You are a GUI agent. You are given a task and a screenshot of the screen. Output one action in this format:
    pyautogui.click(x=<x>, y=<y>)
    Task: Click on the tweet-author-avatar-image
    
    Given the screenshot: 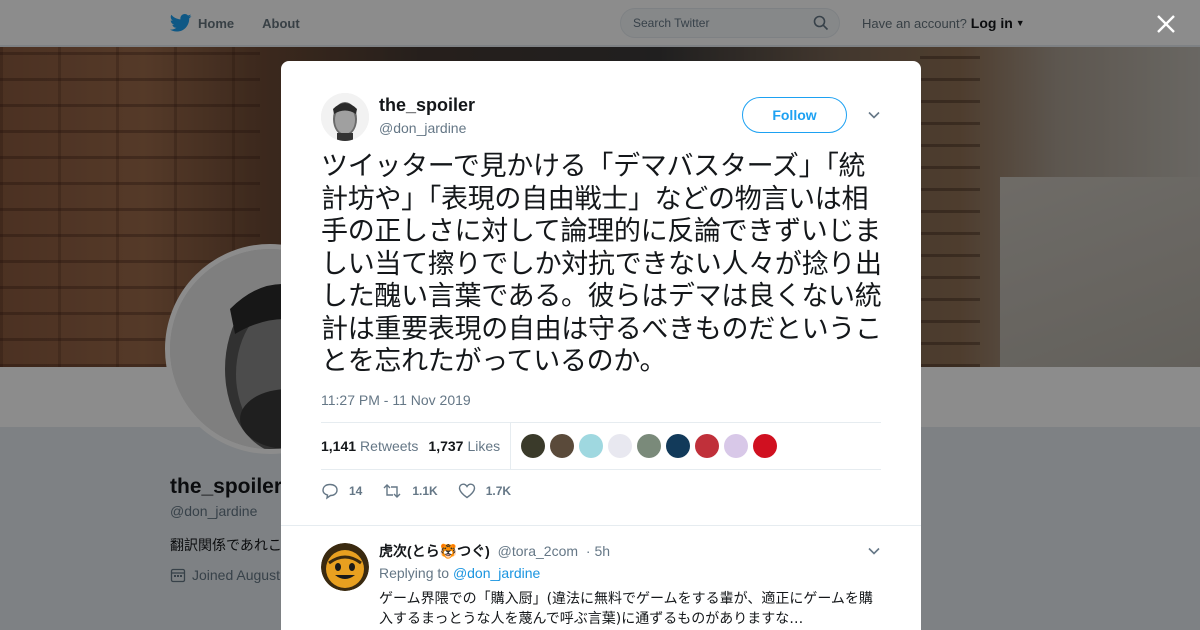 What is the action you would take?
    pyautogui.click(x=345, y=117)
    